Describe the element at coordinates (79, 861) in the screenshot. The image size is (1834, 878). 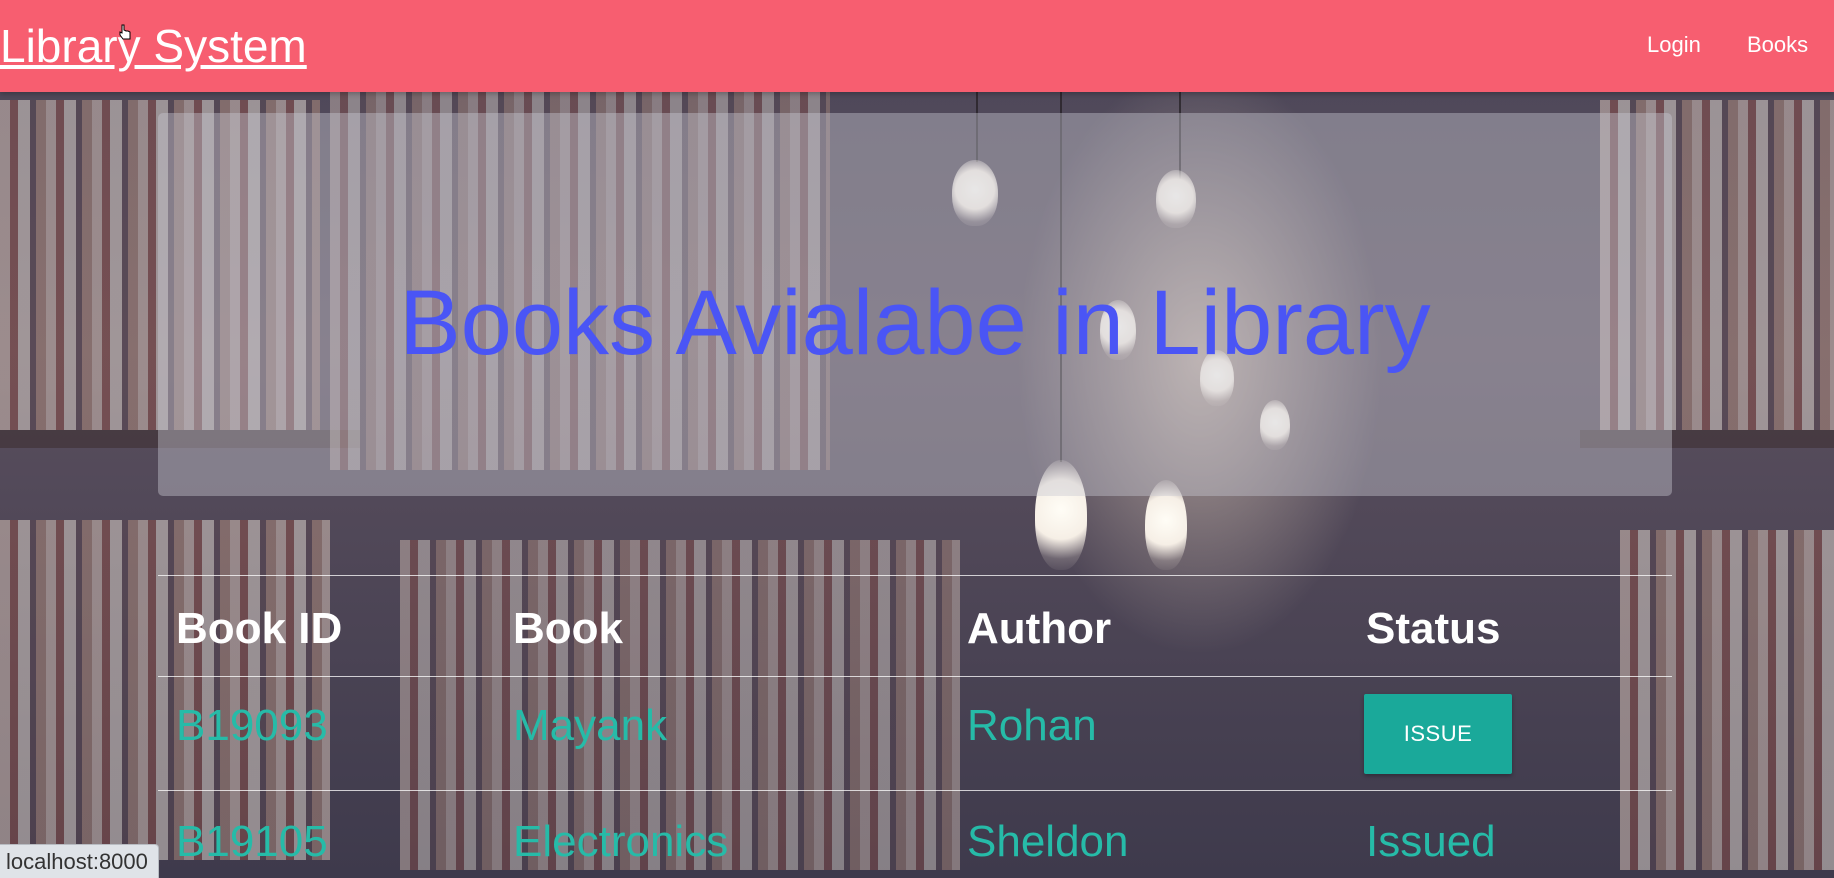
I see `browser-status-url: localhost:8000` at that location.